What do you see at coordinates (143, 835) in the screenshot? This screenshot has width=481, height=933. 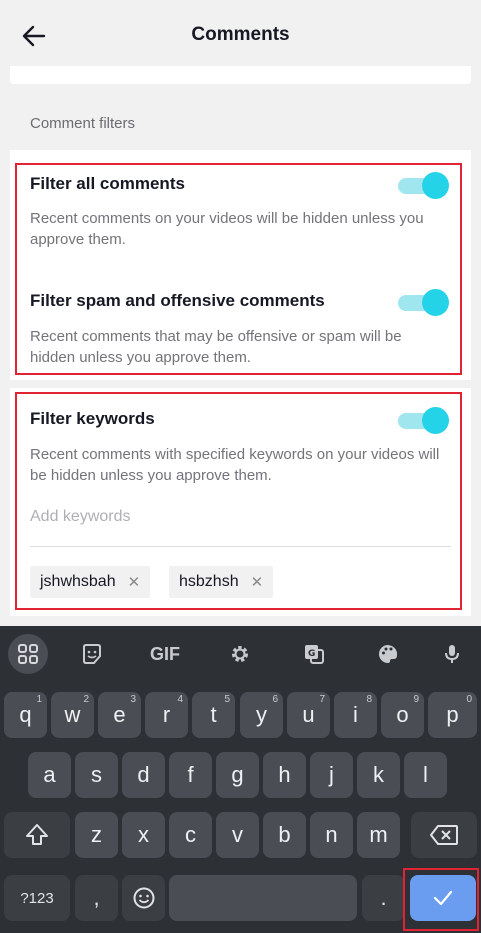 I see `key-x: x` at bounding box center [143, 835].